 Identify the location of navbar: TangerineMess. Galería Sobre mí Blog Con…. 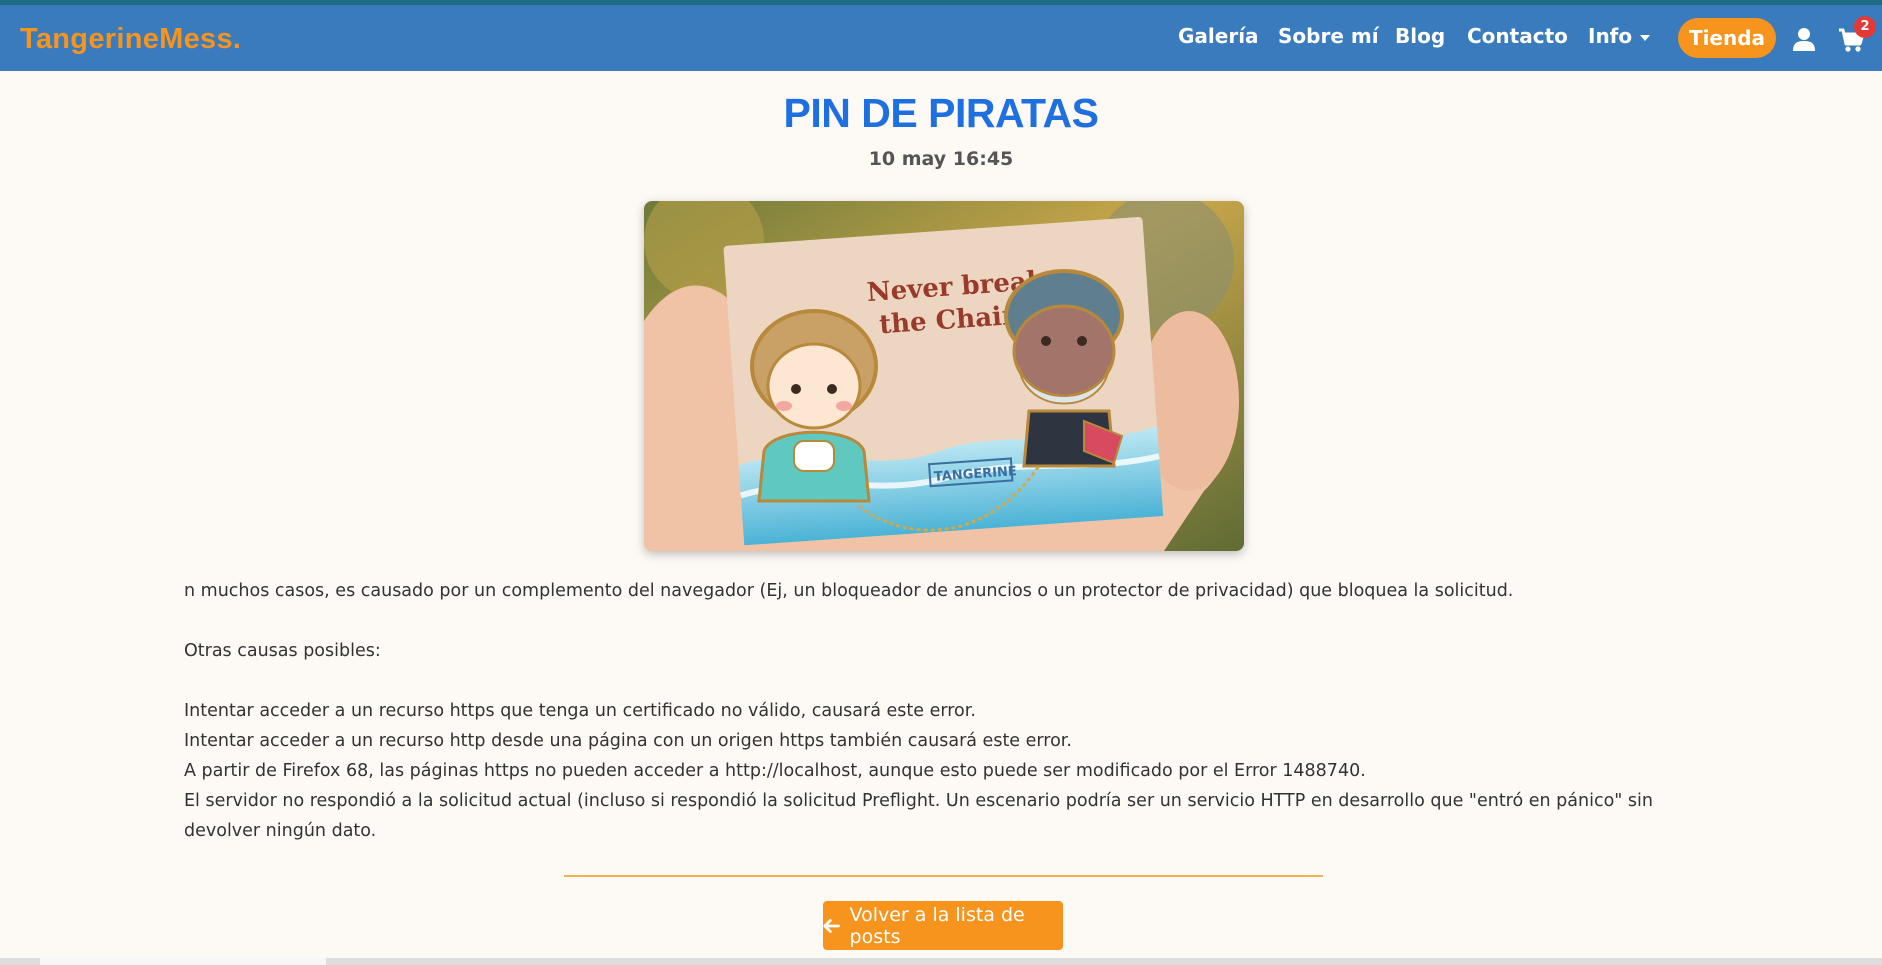
(941, 38).